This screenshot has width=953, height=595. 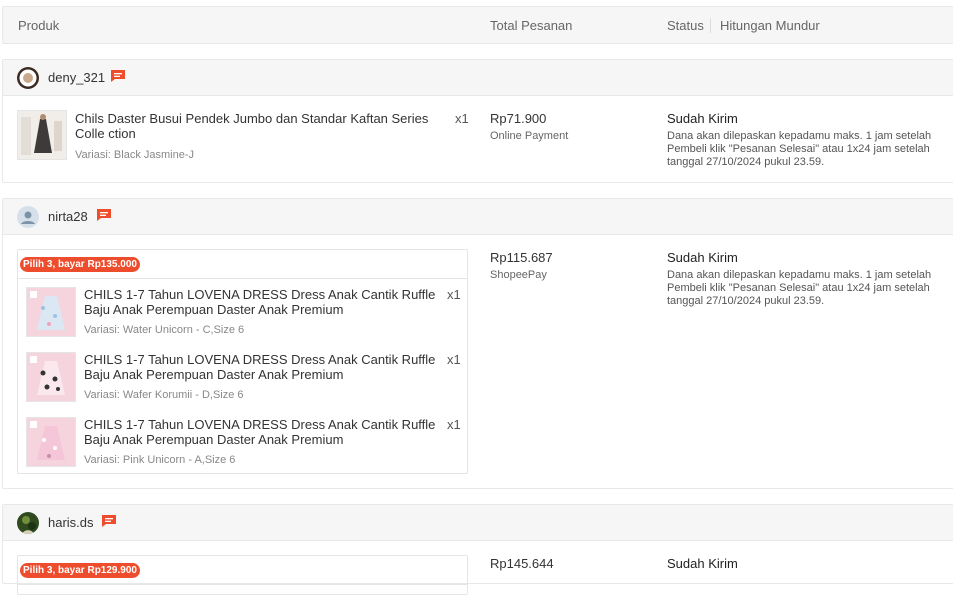 I want to click on buyer-username: haris.ds, so click(x=71, y=522).